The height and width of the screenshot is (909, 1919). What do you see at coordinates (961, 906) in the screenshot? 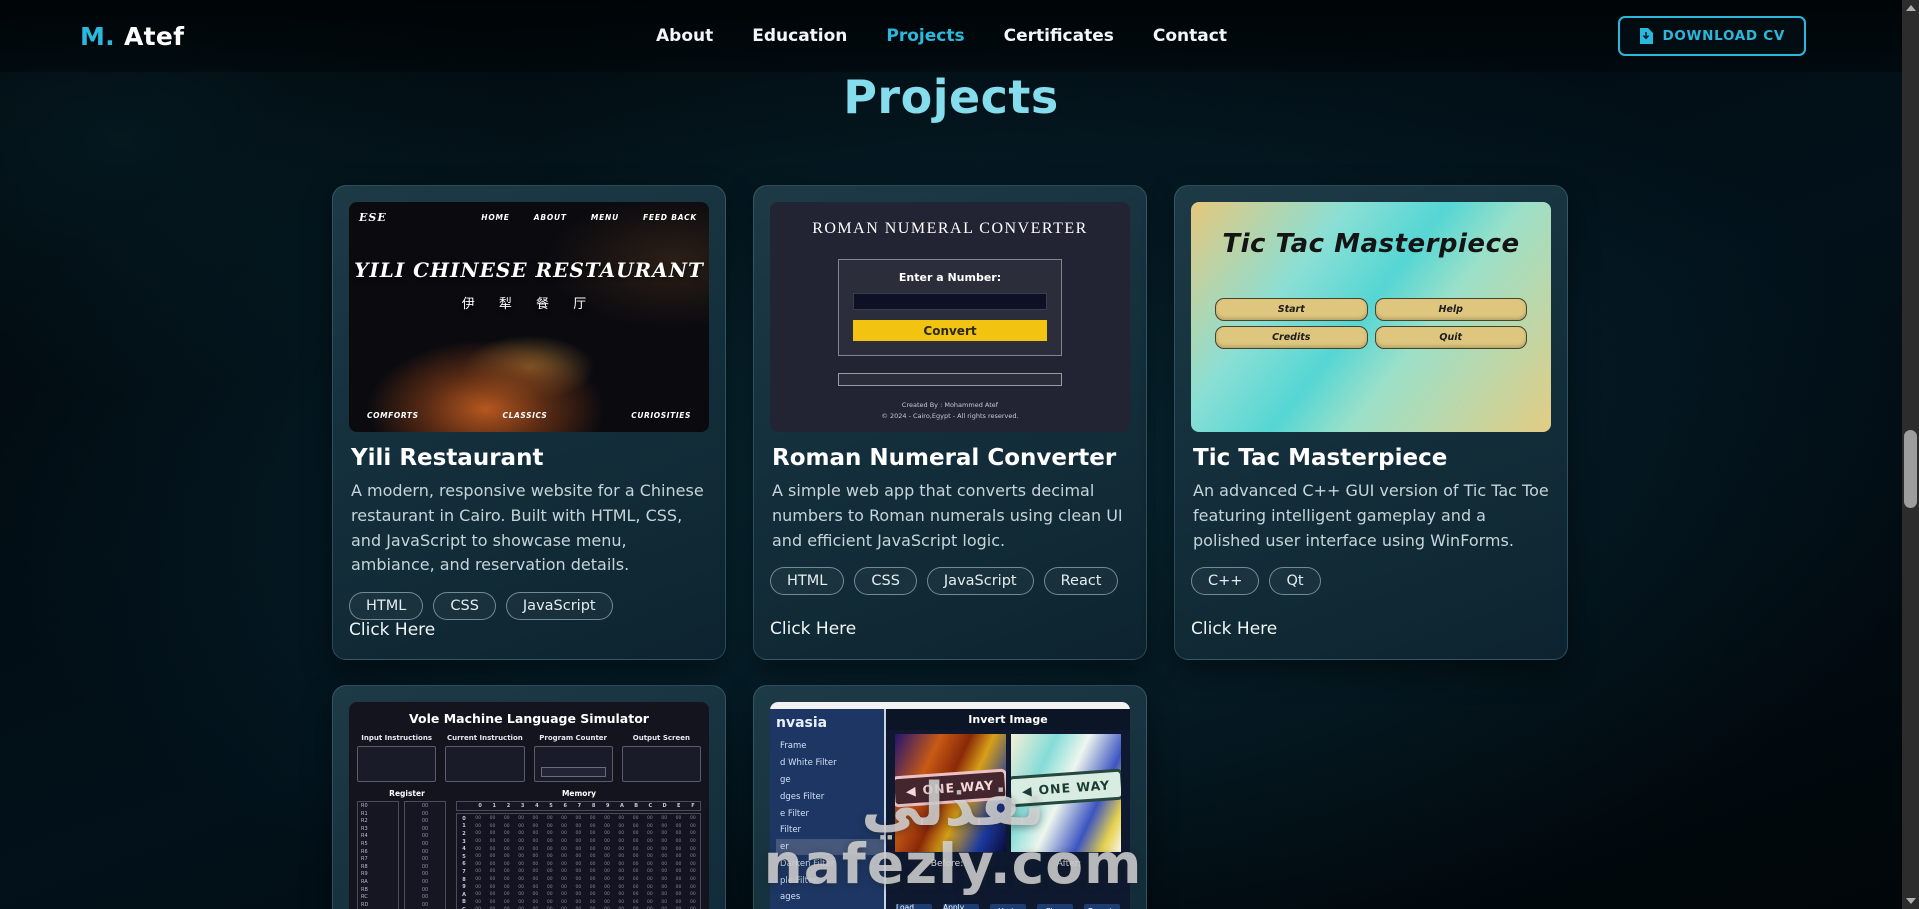
I see `invert-toolbar-button: Apply Filter` at bounding box center [961, 906].